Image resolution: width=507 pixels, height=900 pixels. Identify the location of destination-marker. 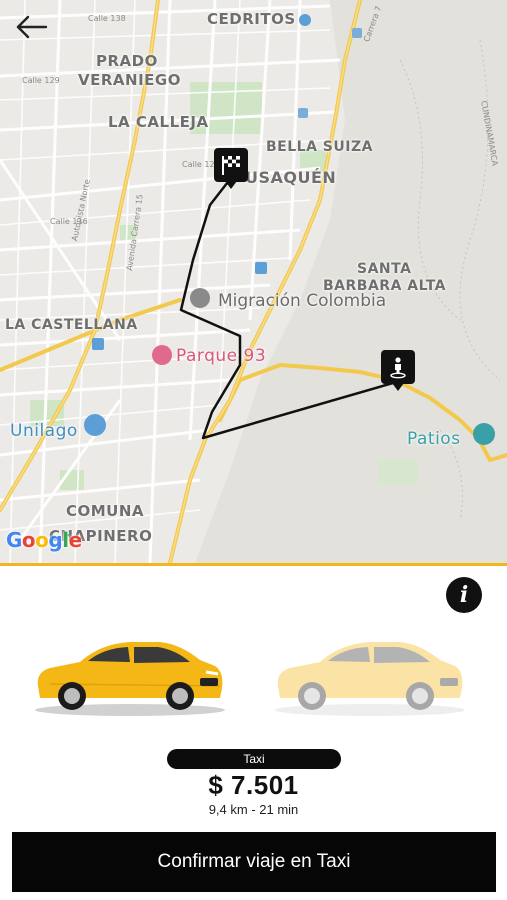
(231, 168).